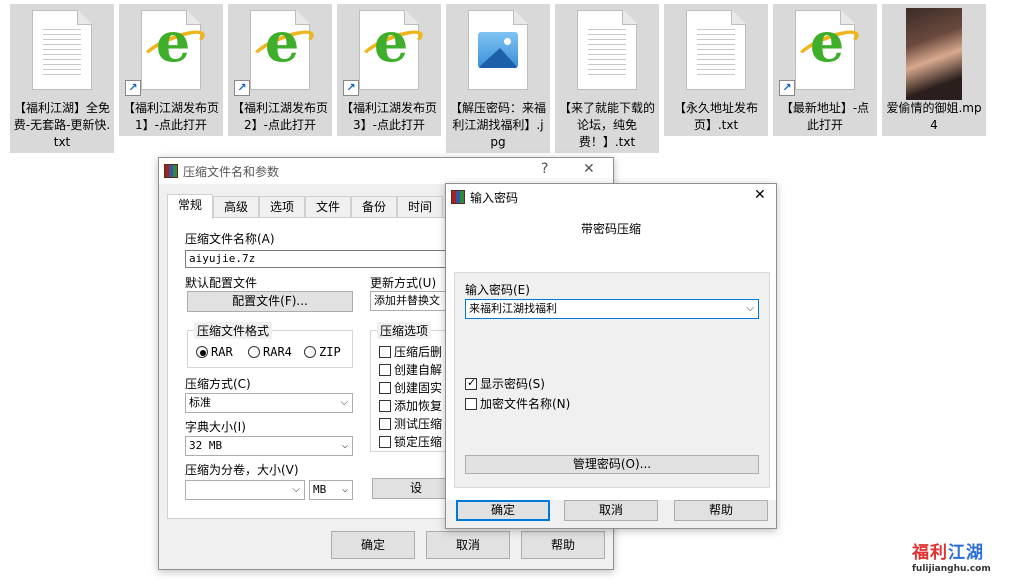 This screenshot has width=1014, height=585. Describe the element at coordinates (236, 207) in the screenshot. I see `tab-advanced: 高级` at that location.